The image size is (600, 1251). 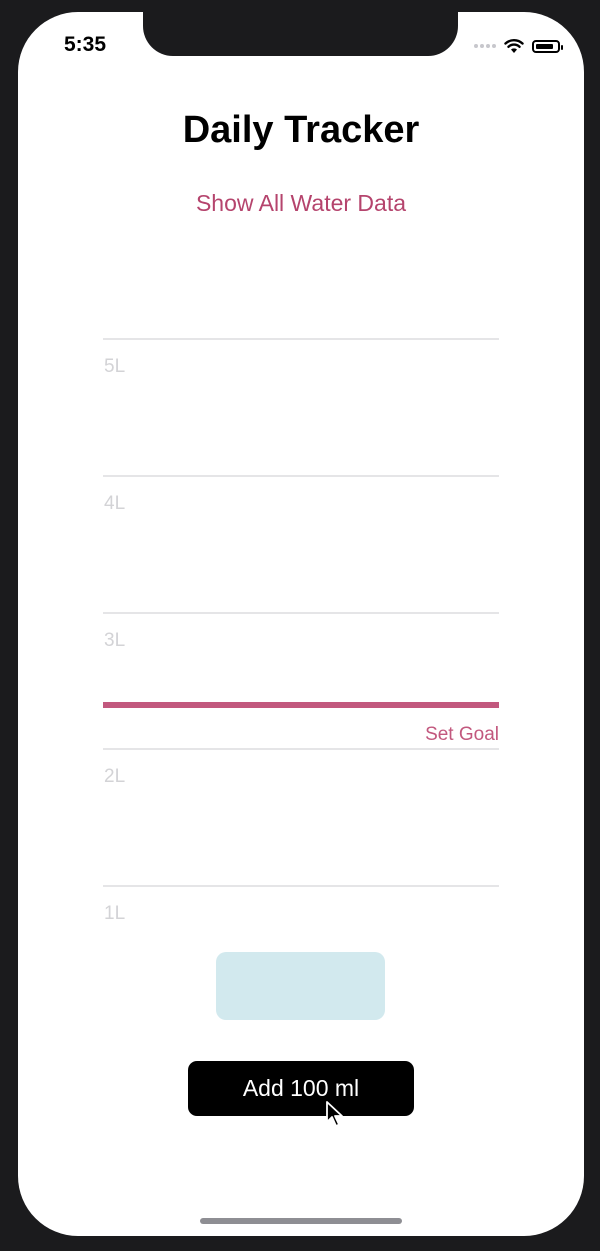 I want to click on grid-line-3l, so click(x=301, y=613).